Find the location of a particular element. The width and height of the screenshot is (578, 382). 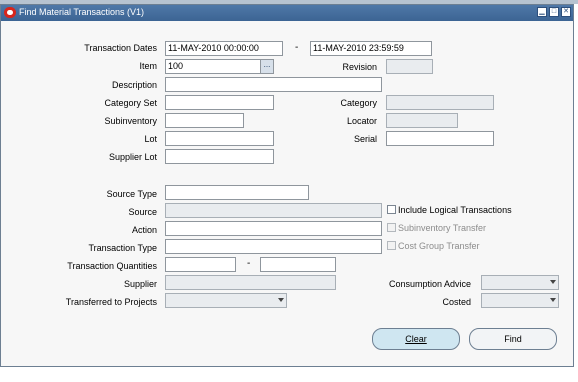

item-label: Item is located at coordinates (148, 66).